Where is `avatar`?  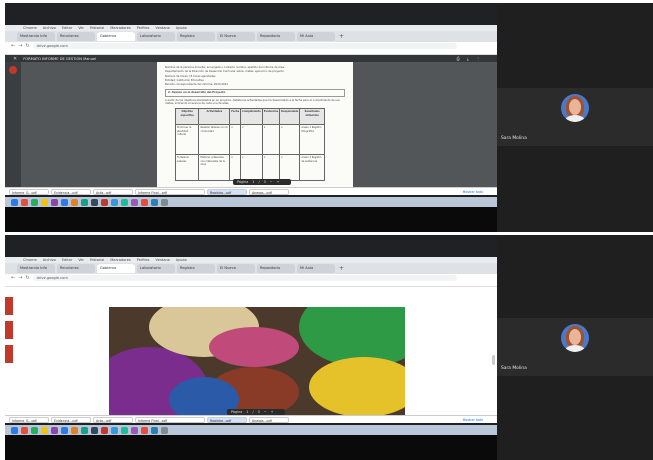 avatar is located at coordinates (575, 338).